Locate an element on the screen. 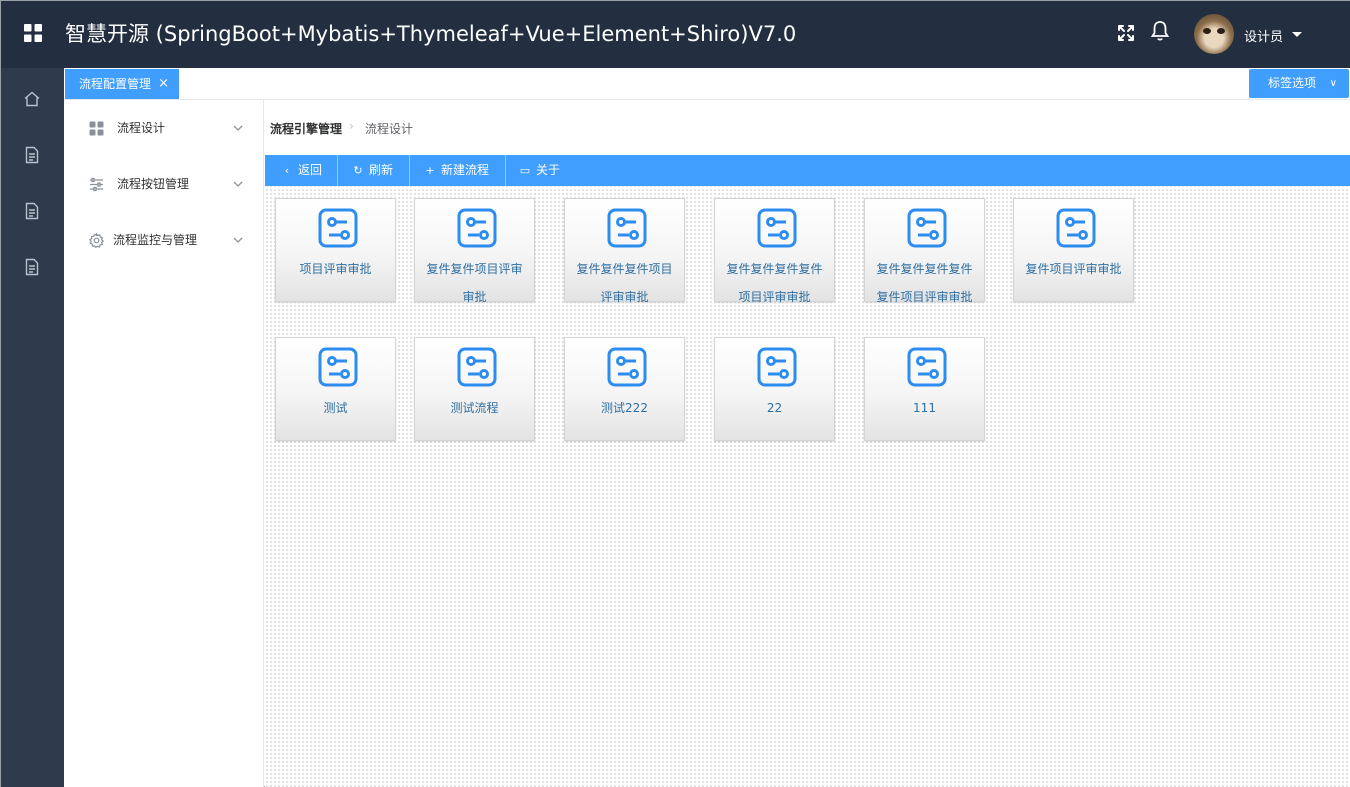 This screenshot has height=787, width=1350. menu-item-flow-monitor: 流程监控与管理 is located at coordinates (164, 240).